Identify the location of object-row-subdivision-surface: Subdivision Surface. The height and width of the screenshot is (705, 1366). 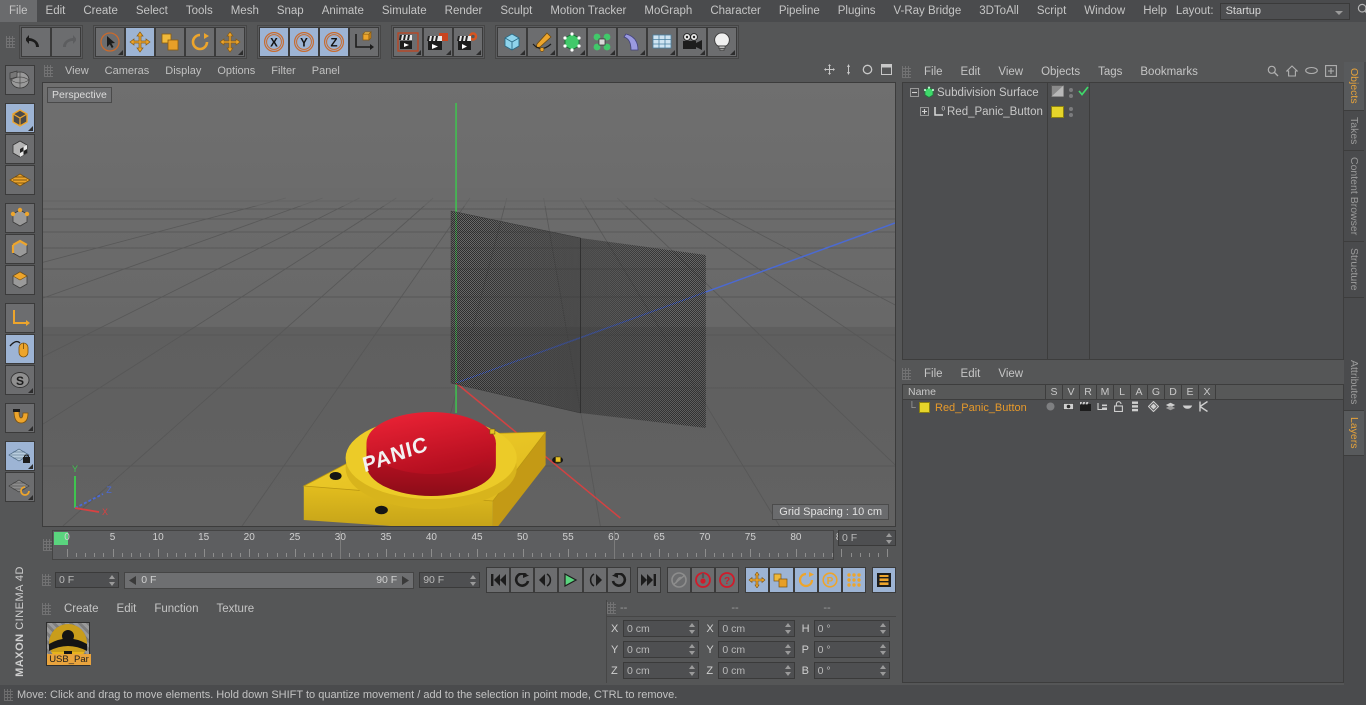
(1123, 92).